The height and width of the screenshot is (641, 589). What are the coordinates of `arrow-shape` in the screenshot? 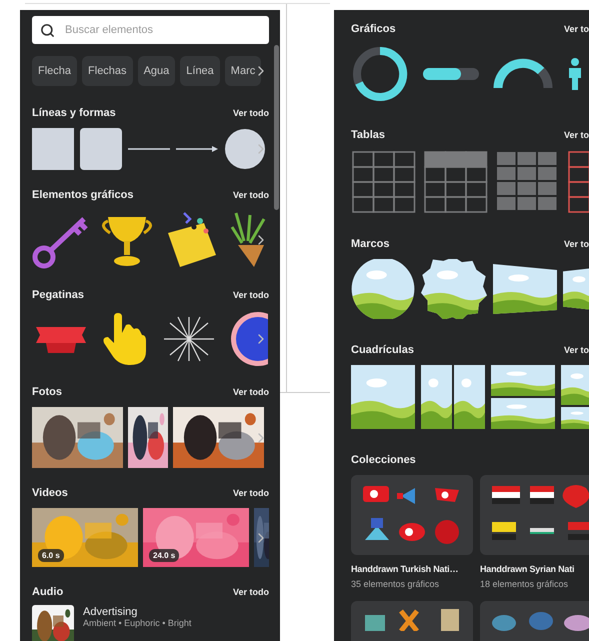 It's located at (197, 149).